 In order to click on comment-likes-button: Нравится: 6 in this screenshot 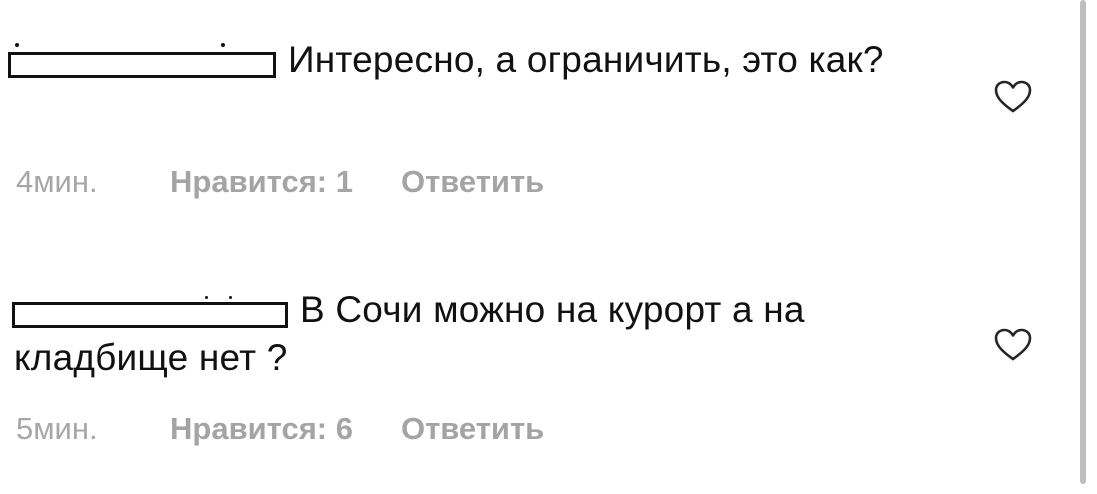, I will do `click(261, 429)`.